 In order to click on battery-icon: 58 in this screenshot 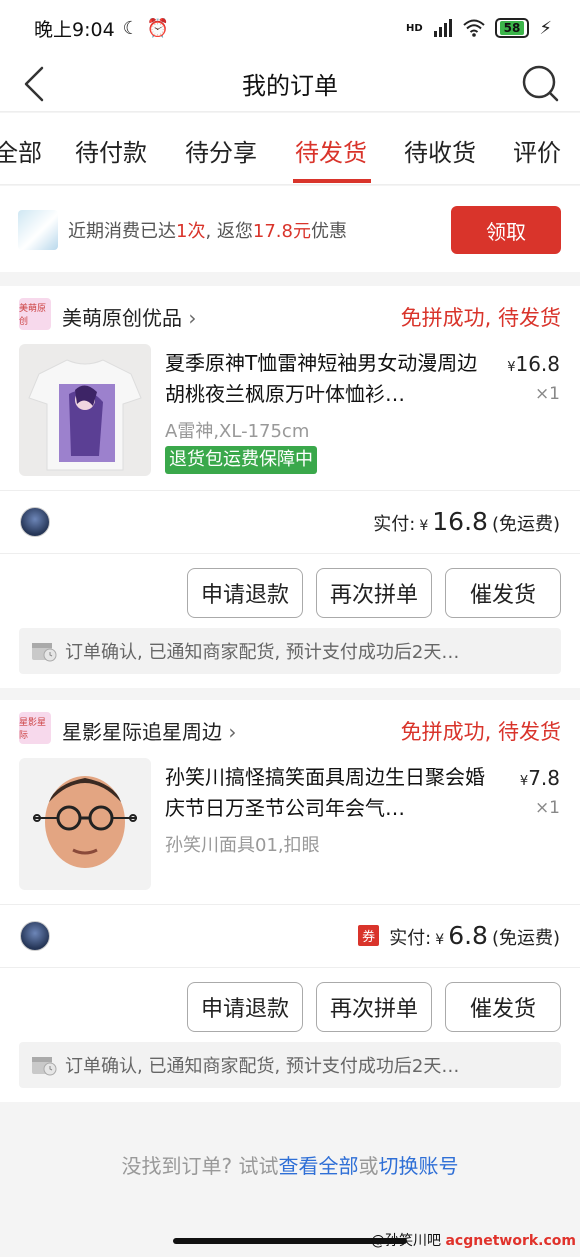, I will do `click(512, 28)`.